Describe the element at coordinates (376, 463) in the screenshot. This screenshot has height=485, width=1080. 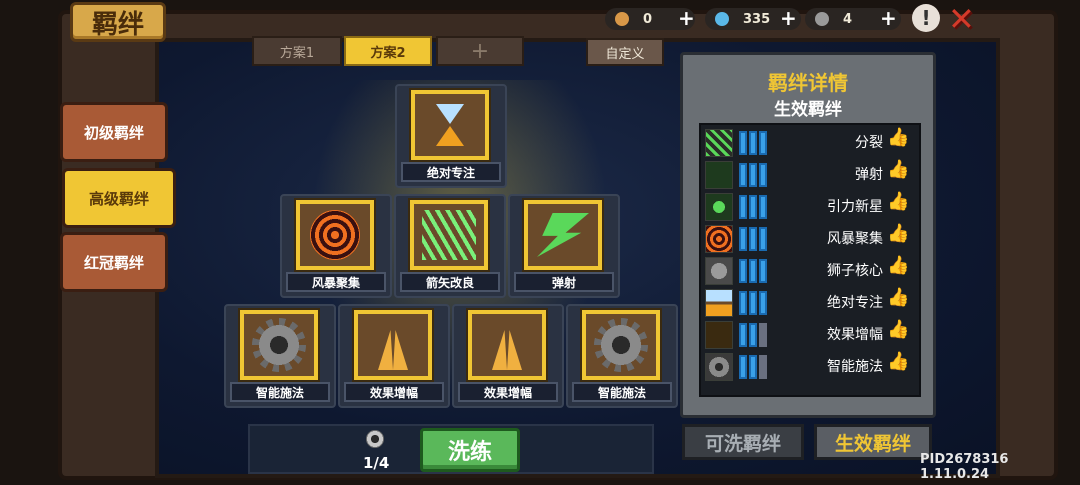
I see `wash-count: 1/4` at that location.